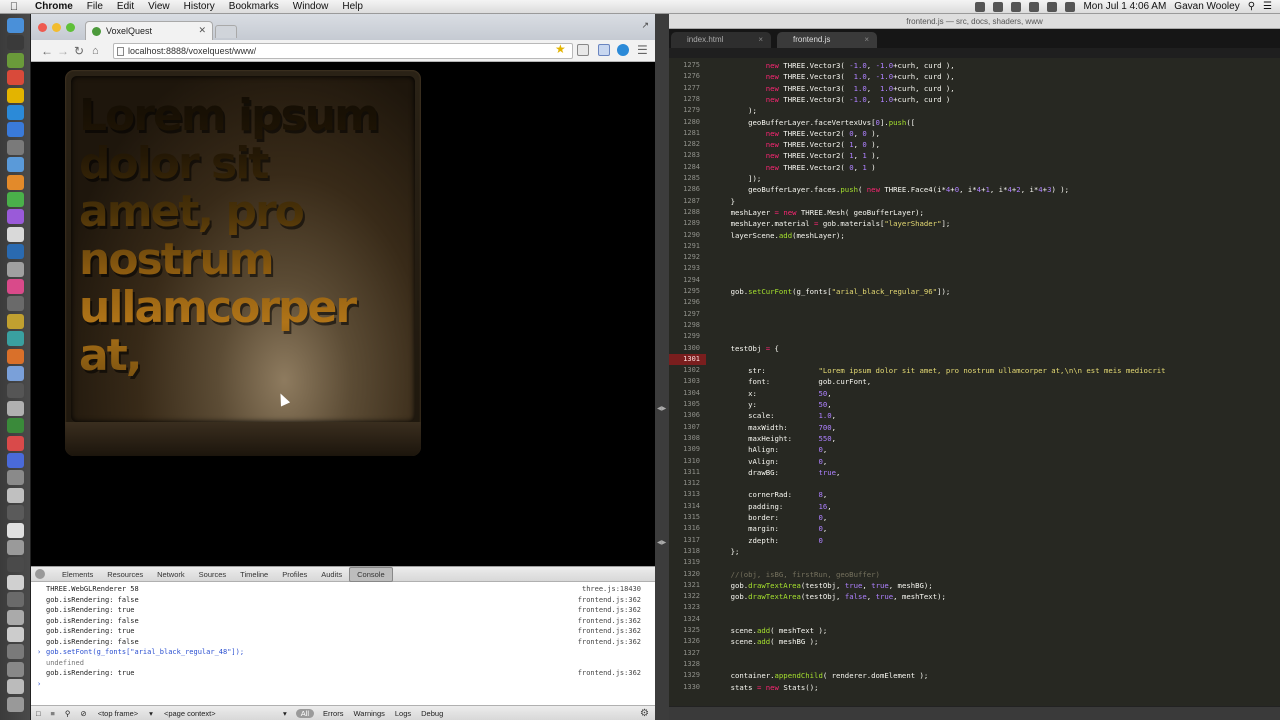  What do you see at coordinates (684, 585) in the screenshot?
I see `line-number: 1321` at bounding box center [684, 585].